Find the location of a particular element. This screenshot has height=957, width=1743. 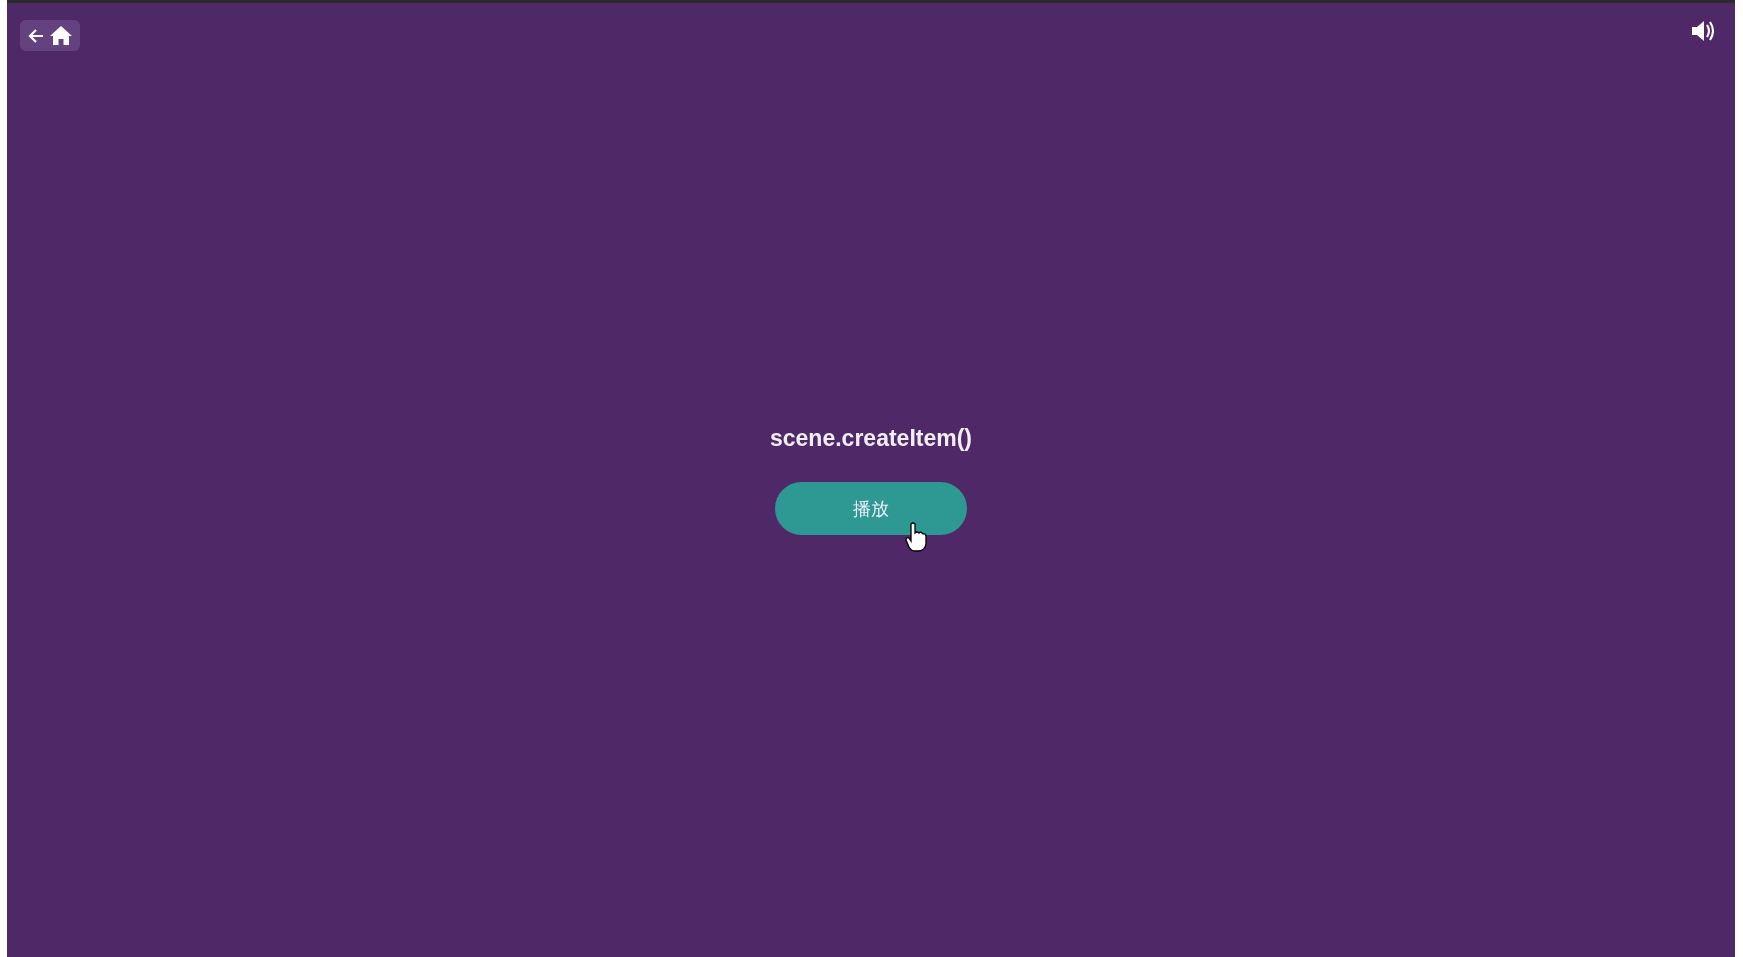

hand-cursor-icon is located at coordinates (916, 537).